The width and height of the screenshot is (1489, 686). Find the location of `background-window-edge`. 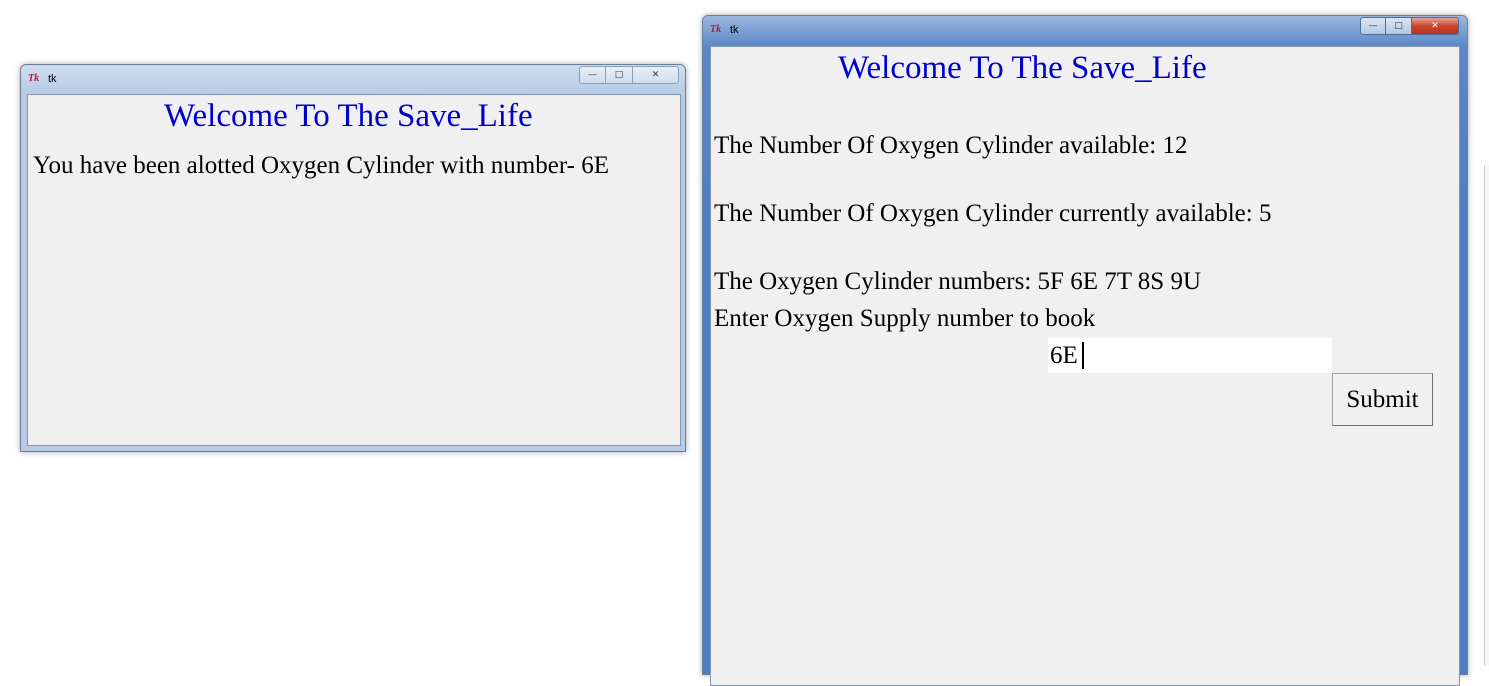

background-window-edge is located at coordinates (1486, 415).